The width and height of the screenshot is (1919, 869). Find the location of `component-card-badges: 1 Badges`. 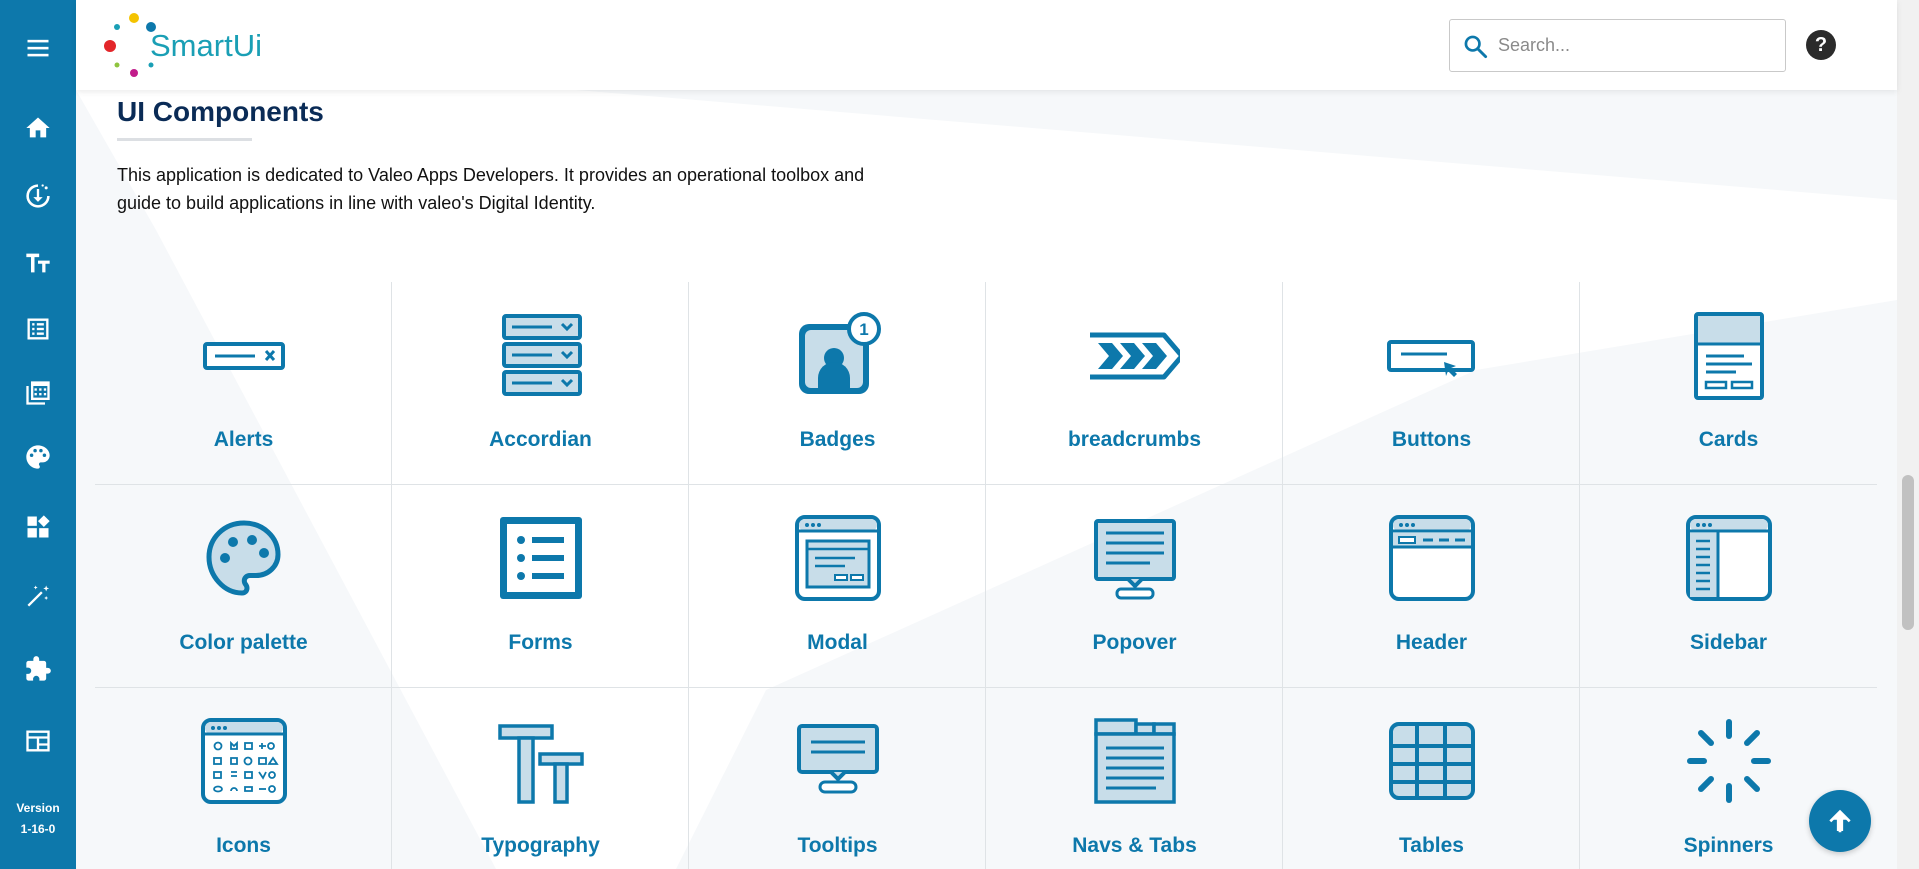

component-card-badges: 1 Badges is located at coordinates (837, 383).